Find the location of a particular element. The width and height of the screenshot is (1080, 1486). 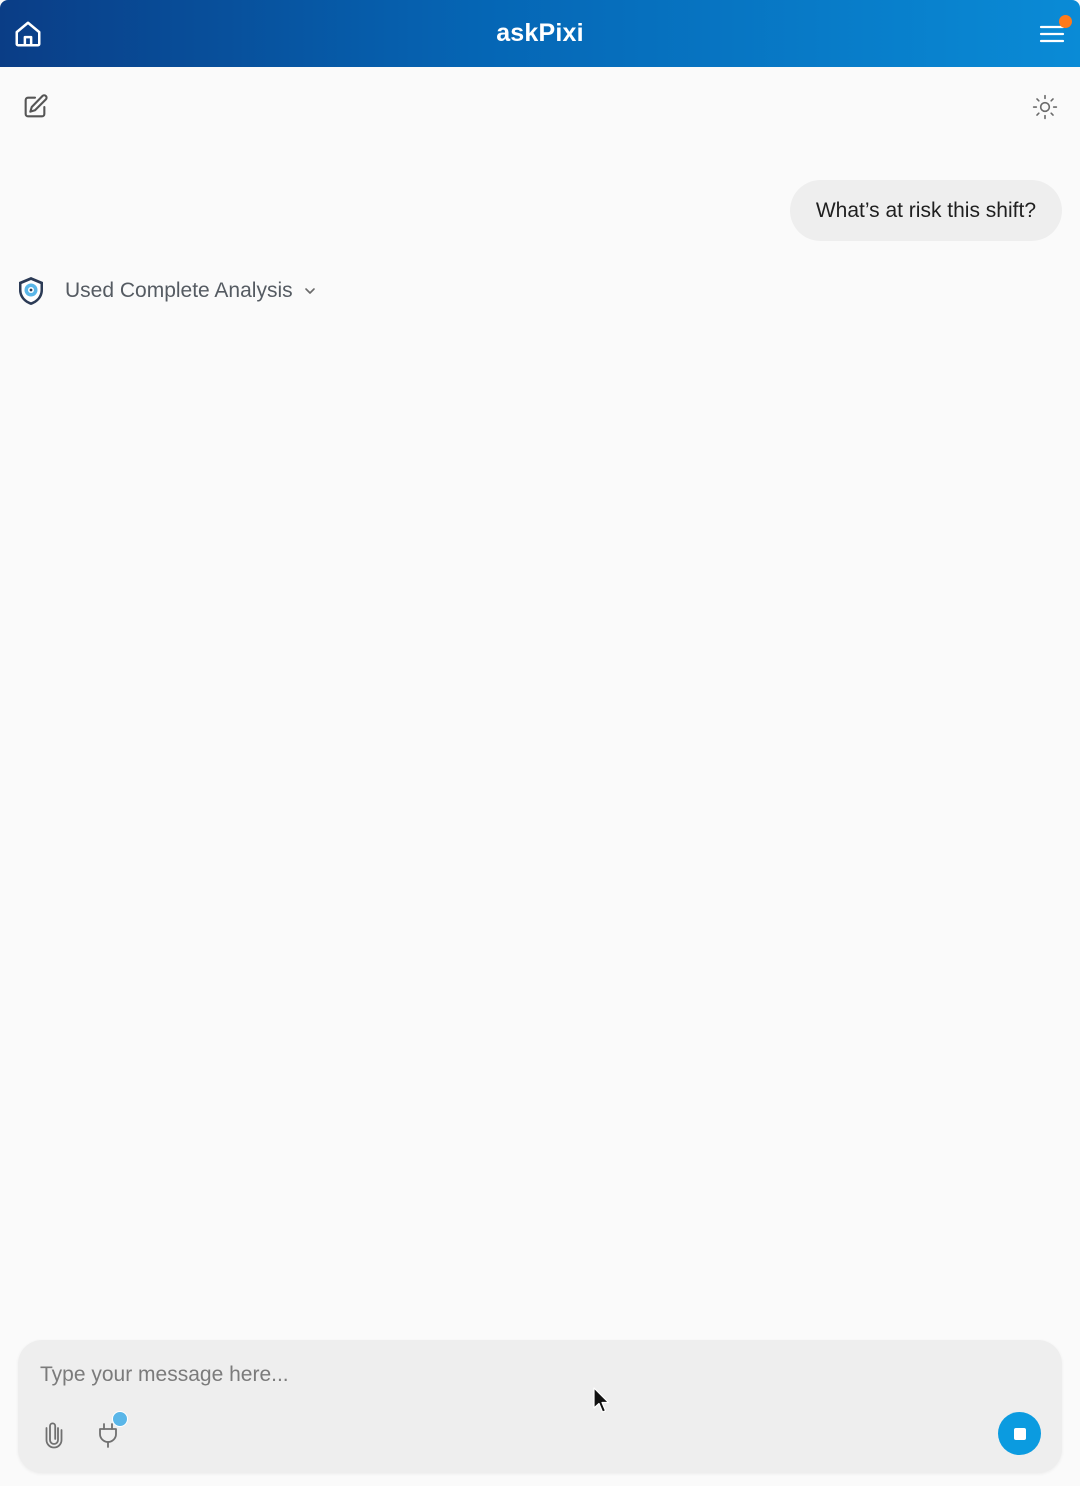

user-message-bubble: What’s at risk this shift? is located at coordinates (925, 210).